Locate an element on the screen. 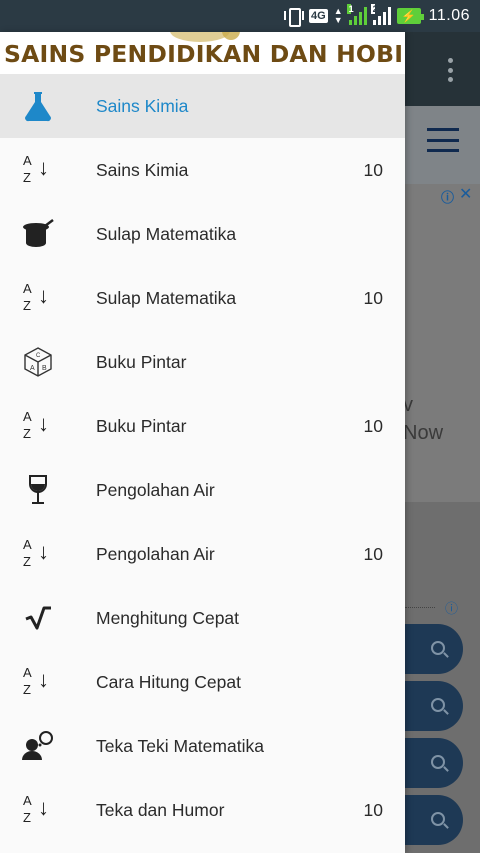 The height and width of the screenshot is (853, 480). menu-item-pengolahan-air-sorted: A Z ↓ Pengolahan Air 10 is located at coordinates (202, 554).